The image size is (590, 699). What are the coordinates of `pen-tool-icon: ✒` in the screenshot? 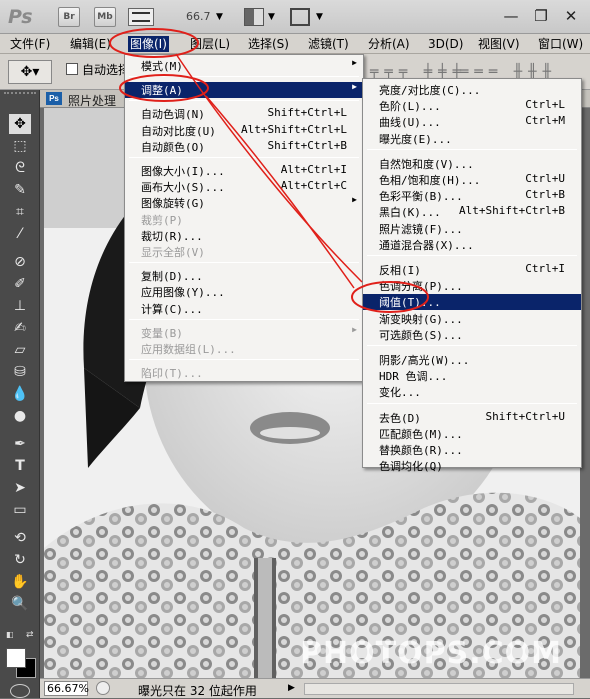 It's located at (20, 444).